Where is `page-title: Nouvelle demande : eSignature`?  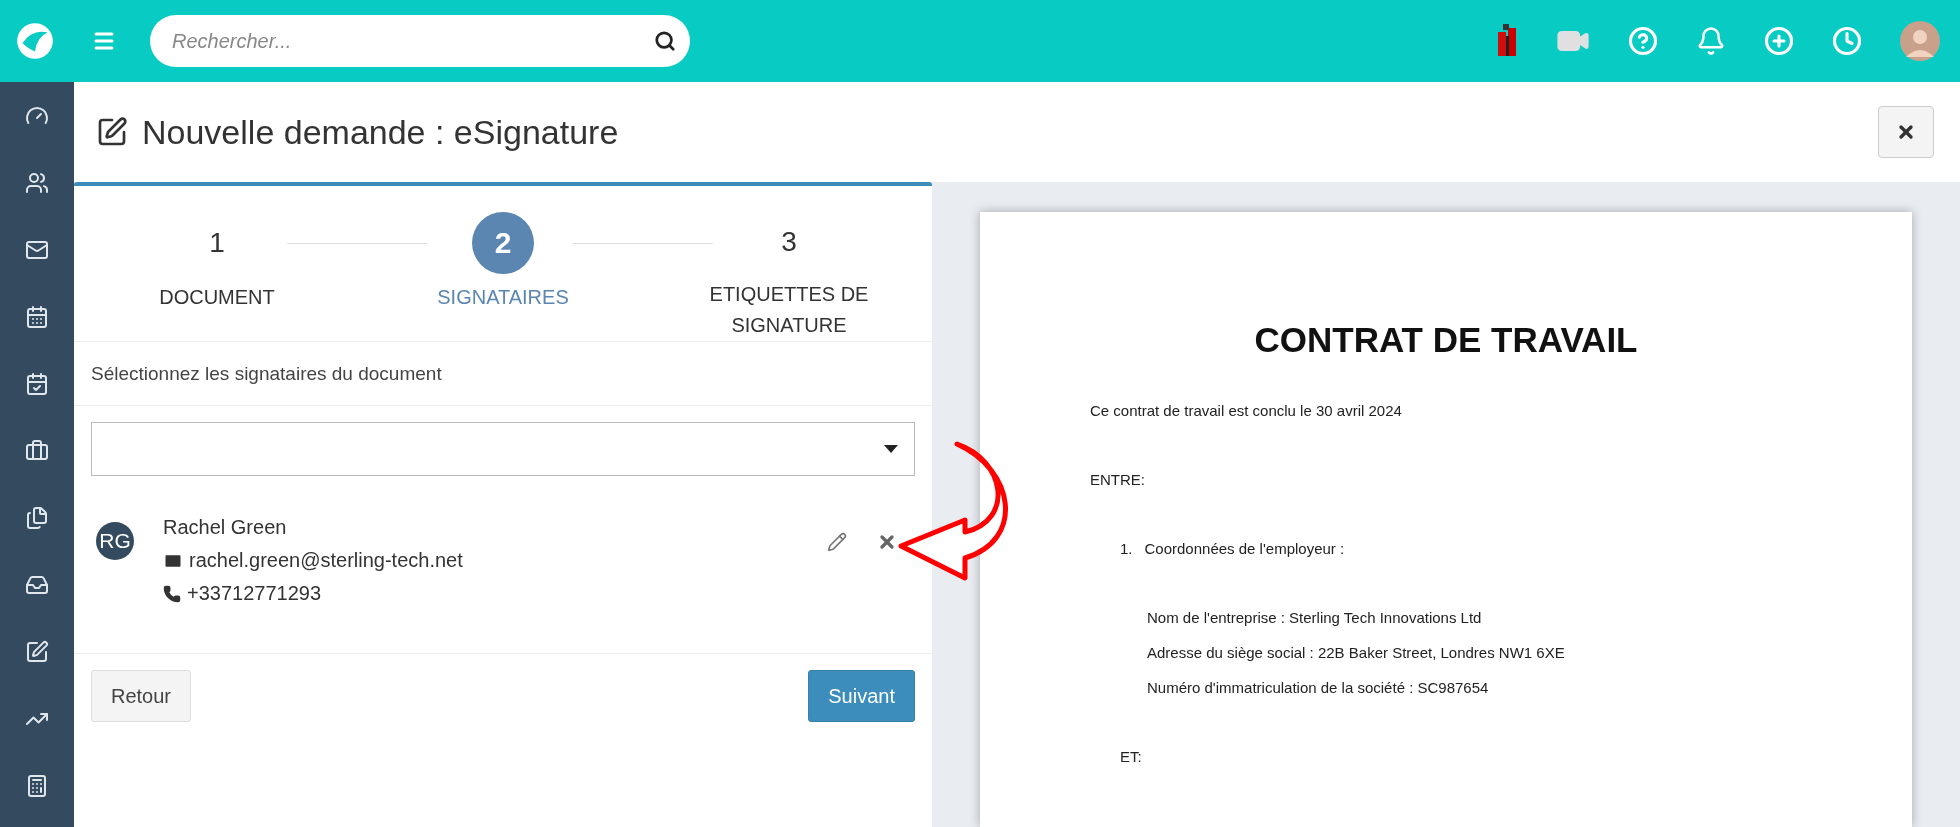
page-title: Nouvelle demande : eSignature is located at coordinates (380, 132).